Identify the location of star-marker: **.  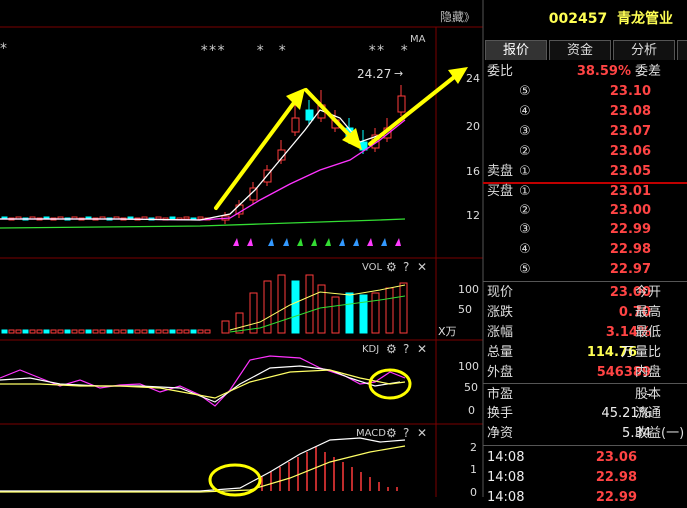
(376, 51).